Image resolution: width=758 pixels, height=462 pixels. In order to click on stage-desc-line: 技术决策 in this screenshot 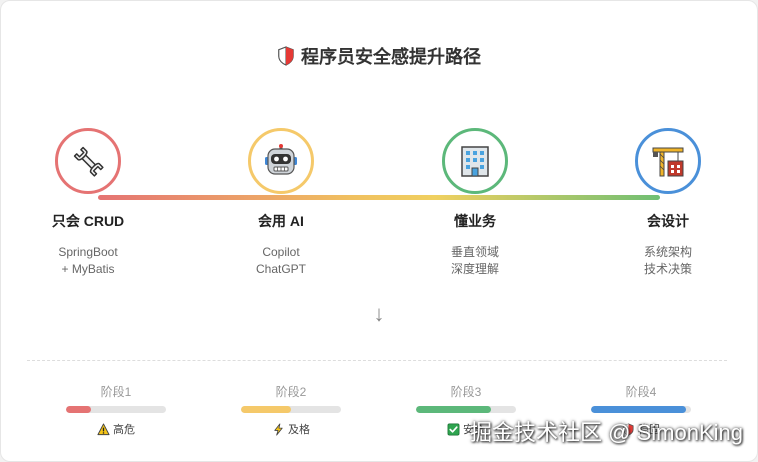, I will do `click(667, 269)`.